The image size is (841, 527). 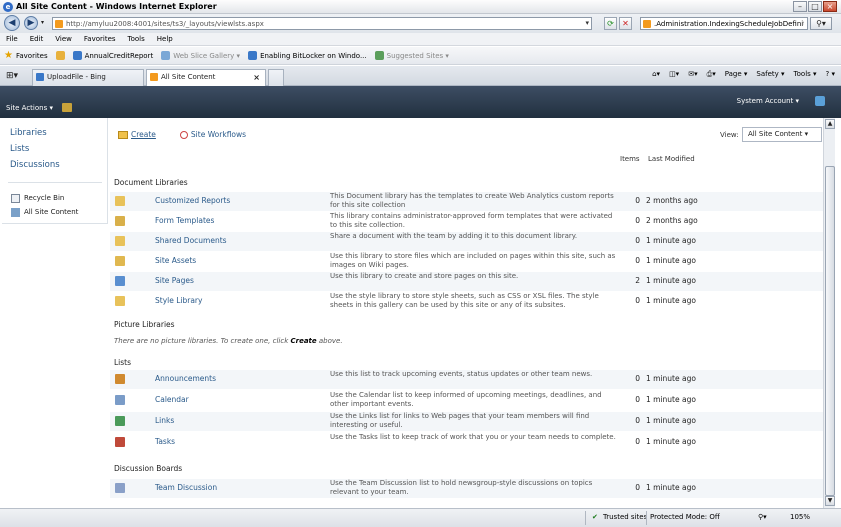 What do you see at coordinates (411, 55) in the screenshot?
I see `favorite-item-3: Suggested Sites ▾` at bounding box center [411, 55].